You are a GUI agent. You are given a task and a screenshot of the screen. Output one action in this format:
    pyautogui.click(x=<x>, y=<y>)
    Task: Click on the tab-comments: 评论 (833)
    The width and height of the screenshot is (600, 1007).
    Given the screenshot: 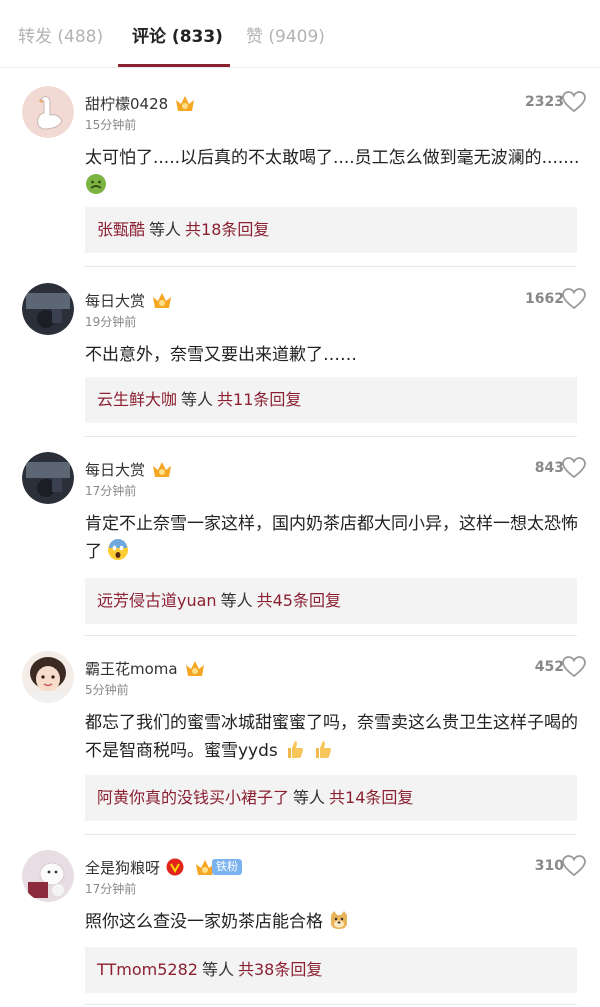 What is the action you would take?
    pyautogui.click(x=177, y=34)
    